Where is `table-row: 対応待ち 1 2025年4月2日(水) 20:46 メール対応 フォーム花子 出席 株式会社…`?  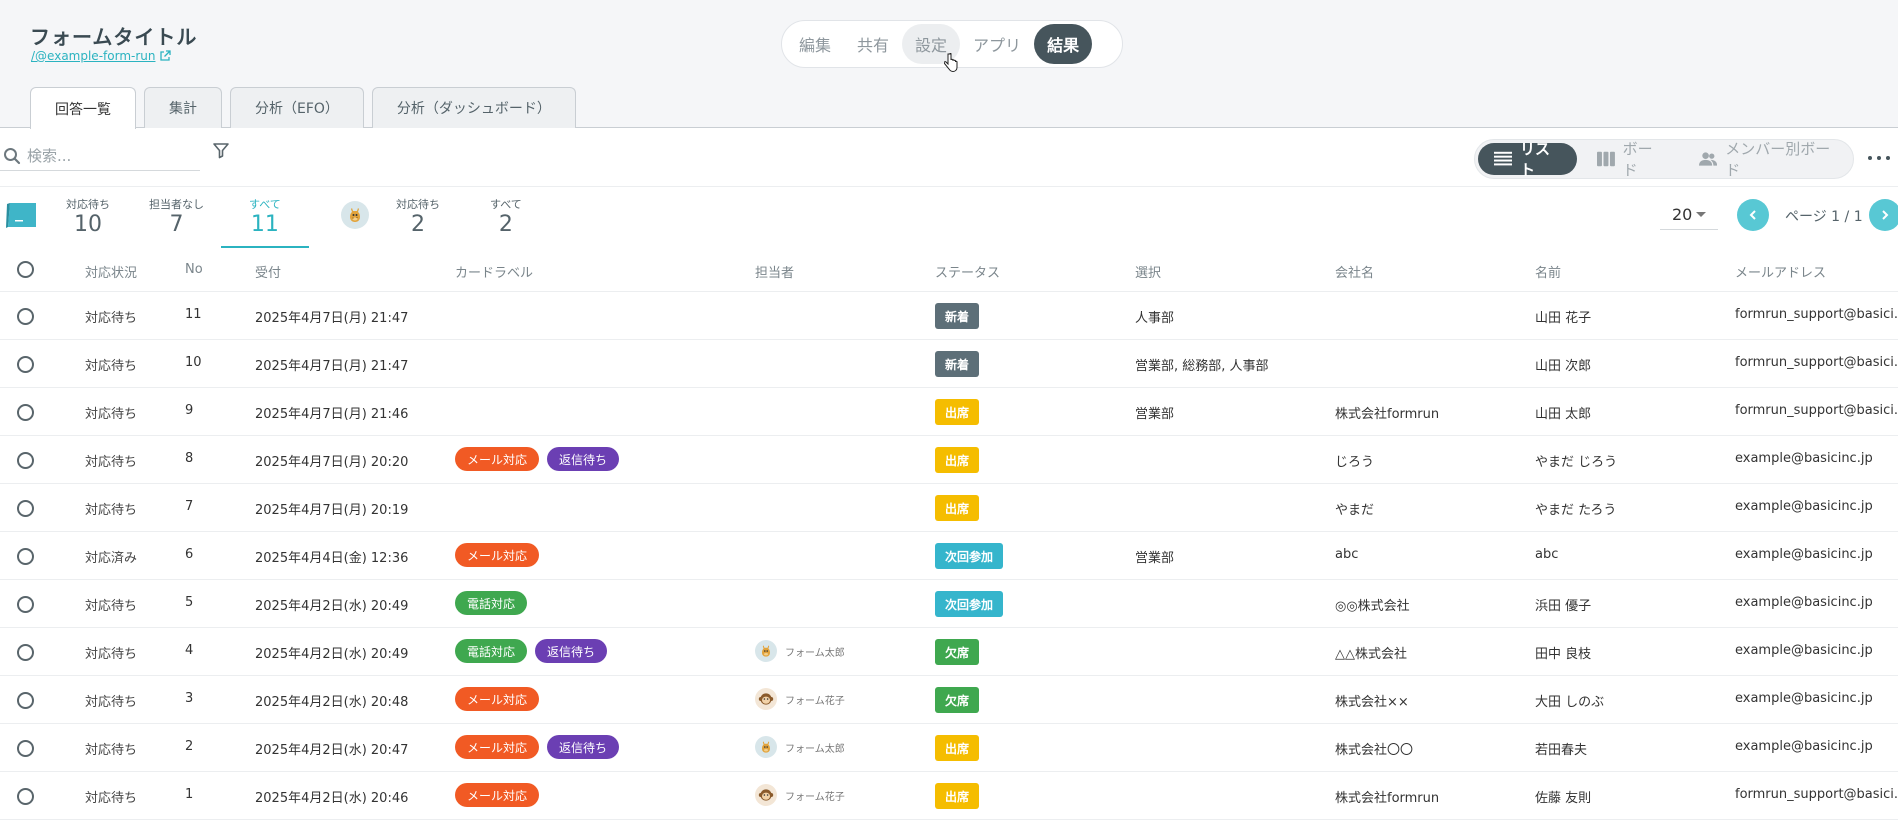
table-row: 対応待ち 1 2025年4月2日(水) 20:46 メール対応 フォーム花子 出席 株式会社… is located at coordinates (949, 796).